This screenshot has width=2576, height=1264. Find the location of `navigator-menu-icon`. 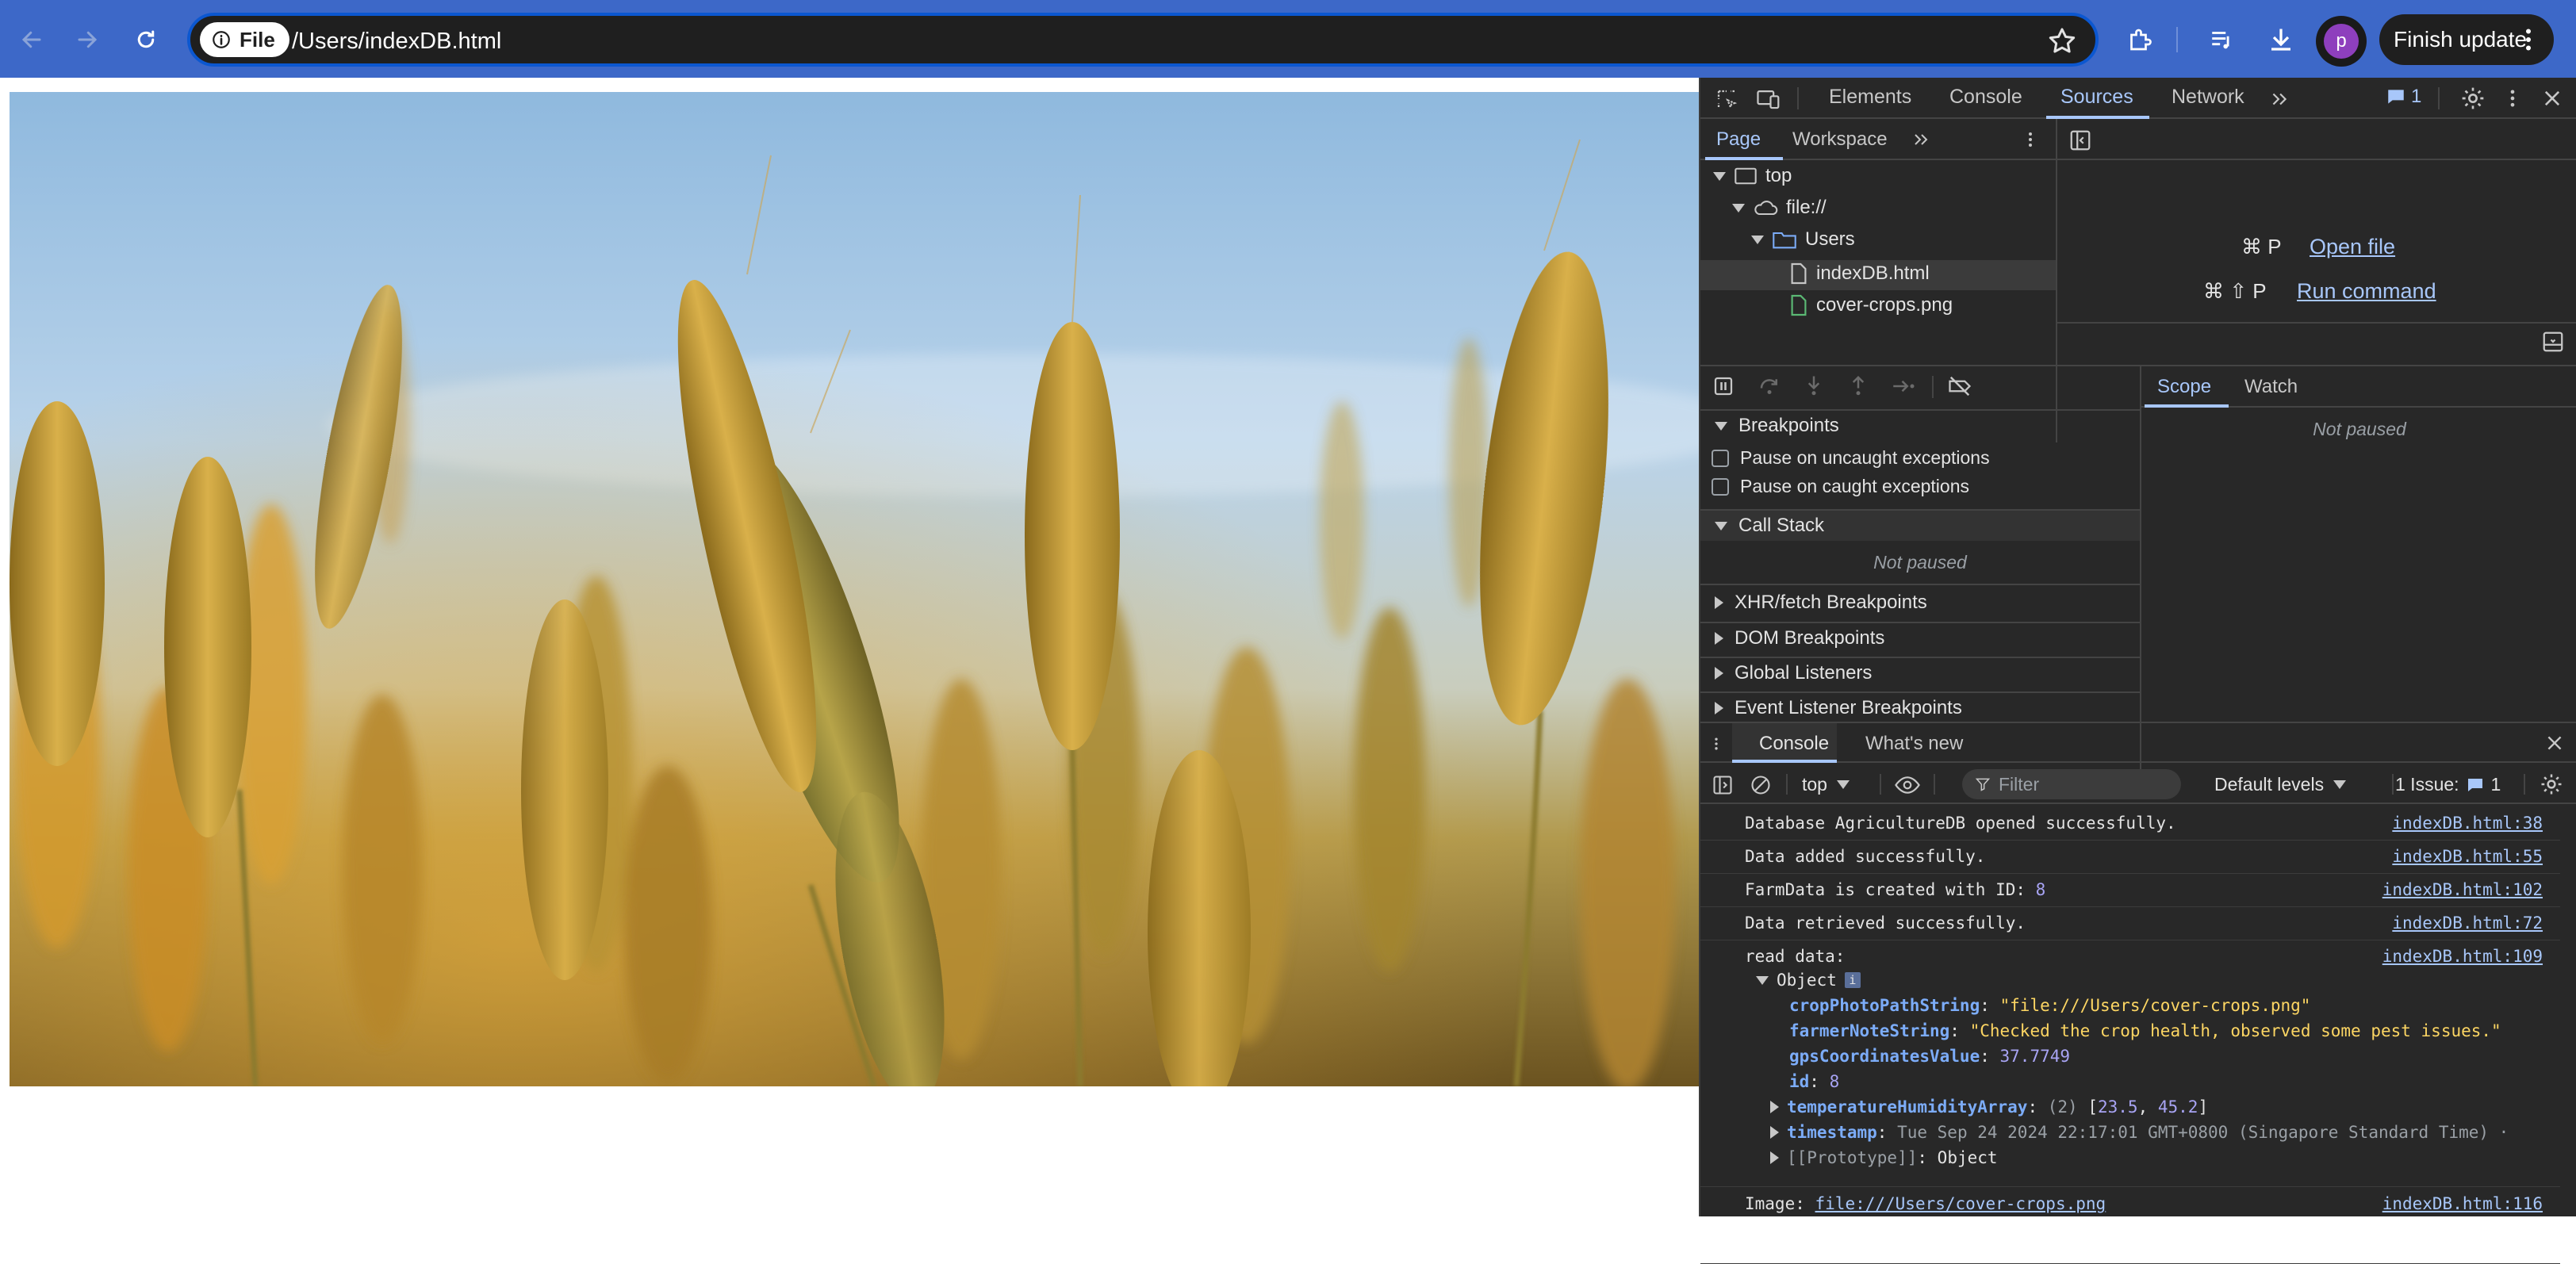

navigator-menu-icon is located at coordinates (2030, 139).